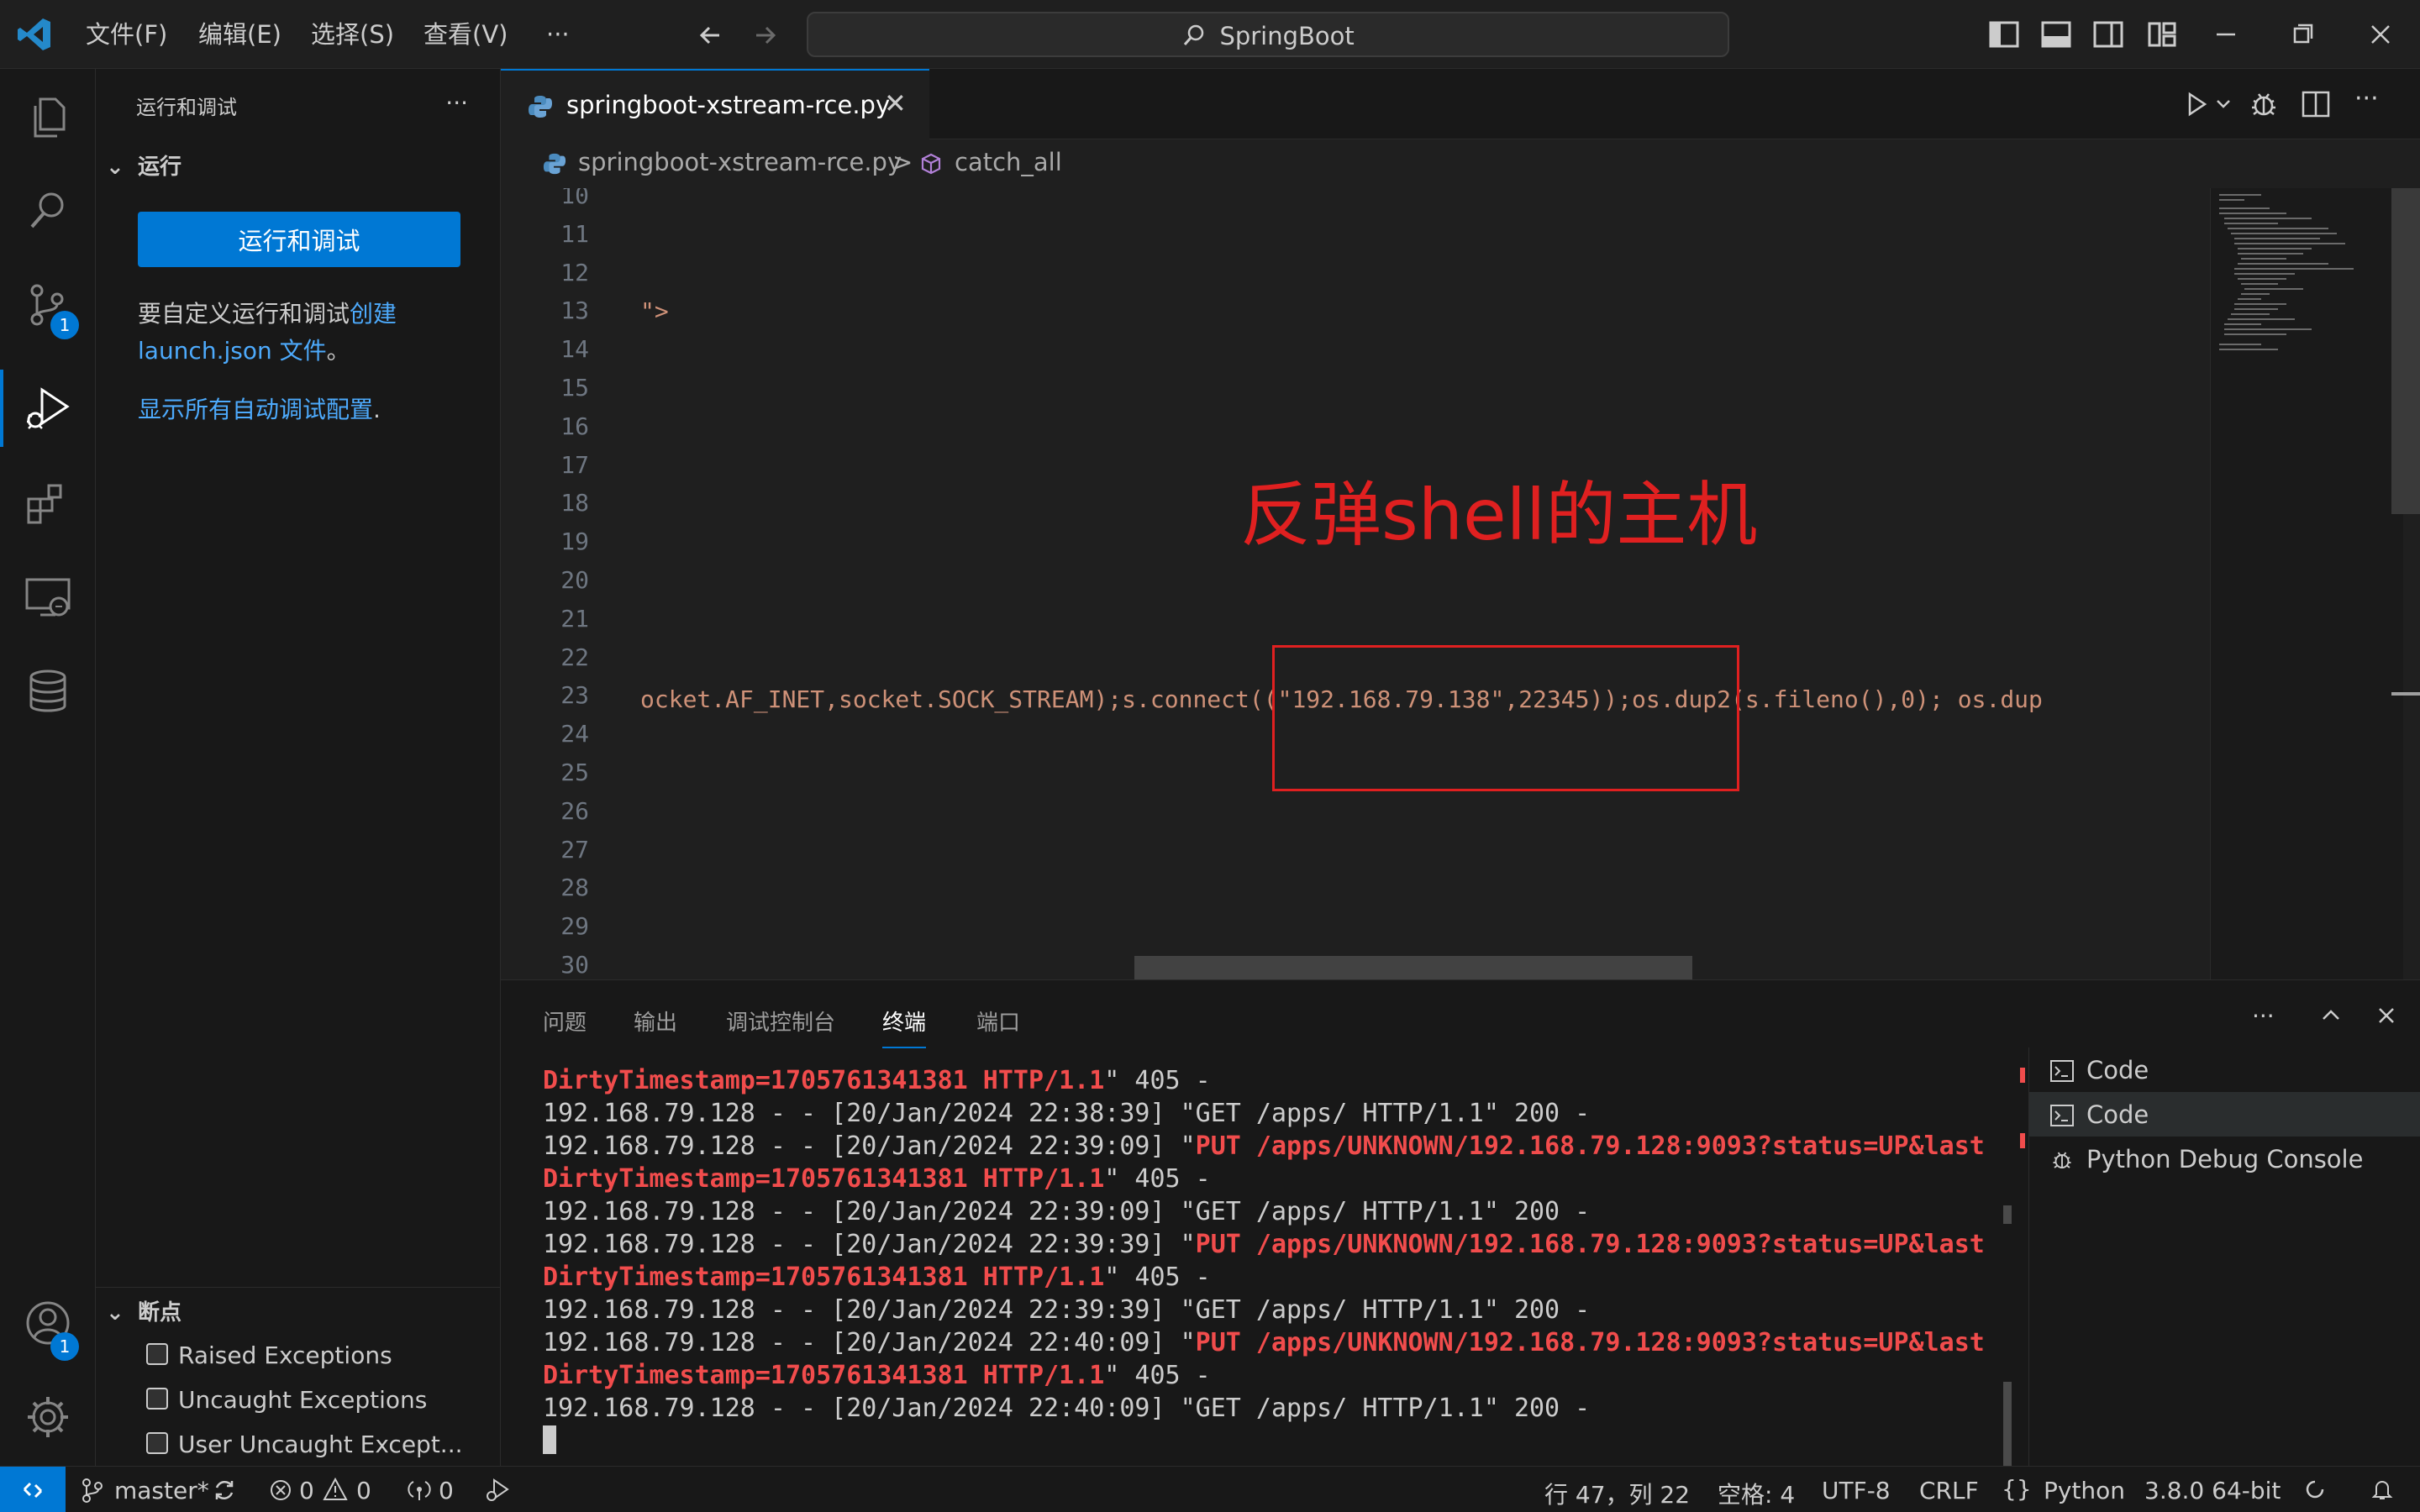 The width and height of the screenshot is (2420, 1512). Describe the element at coordinates (286, 1400) in the screenshot. I see `breakpoint-uncaught-exceptions: Uncaught Exceptions` at that location.